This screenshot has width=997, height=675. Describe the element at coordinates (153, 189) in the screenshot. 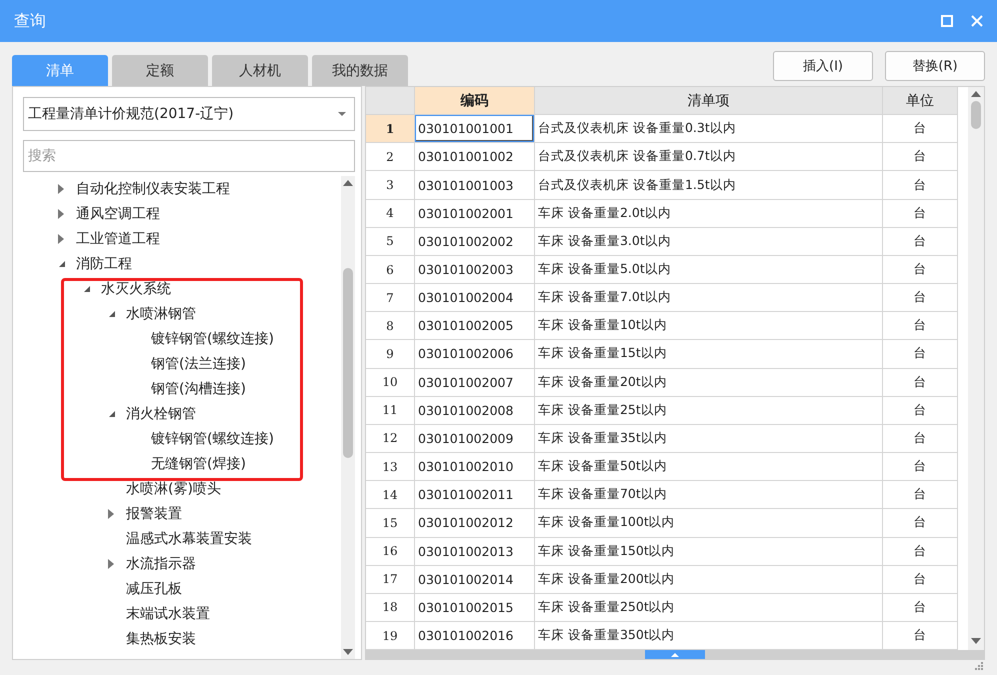

I see `tree-item: 自动化控制仪表安装工程` at that location.